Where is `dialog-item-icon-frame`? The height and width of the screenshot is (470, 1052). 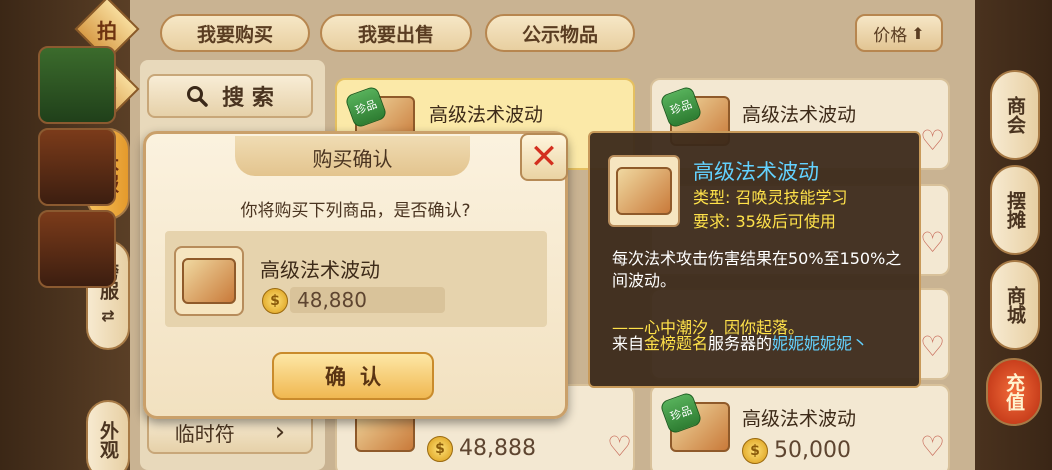 dialog-item-icon-frame is located at coordinates (209, 281).